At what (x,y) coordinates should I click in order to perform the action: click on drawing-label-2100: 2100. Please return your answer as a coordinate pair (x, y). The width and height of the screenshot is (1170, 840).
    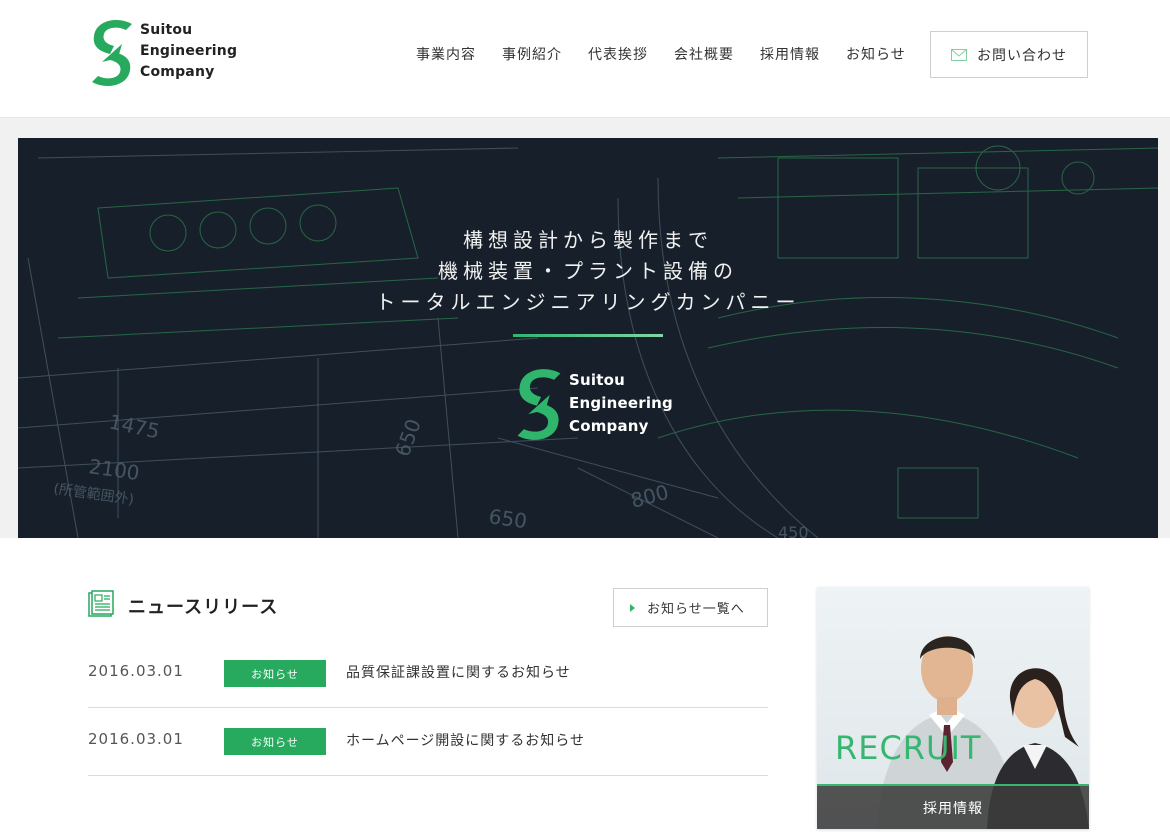
    Looking at the image, I should click on (114, 469).